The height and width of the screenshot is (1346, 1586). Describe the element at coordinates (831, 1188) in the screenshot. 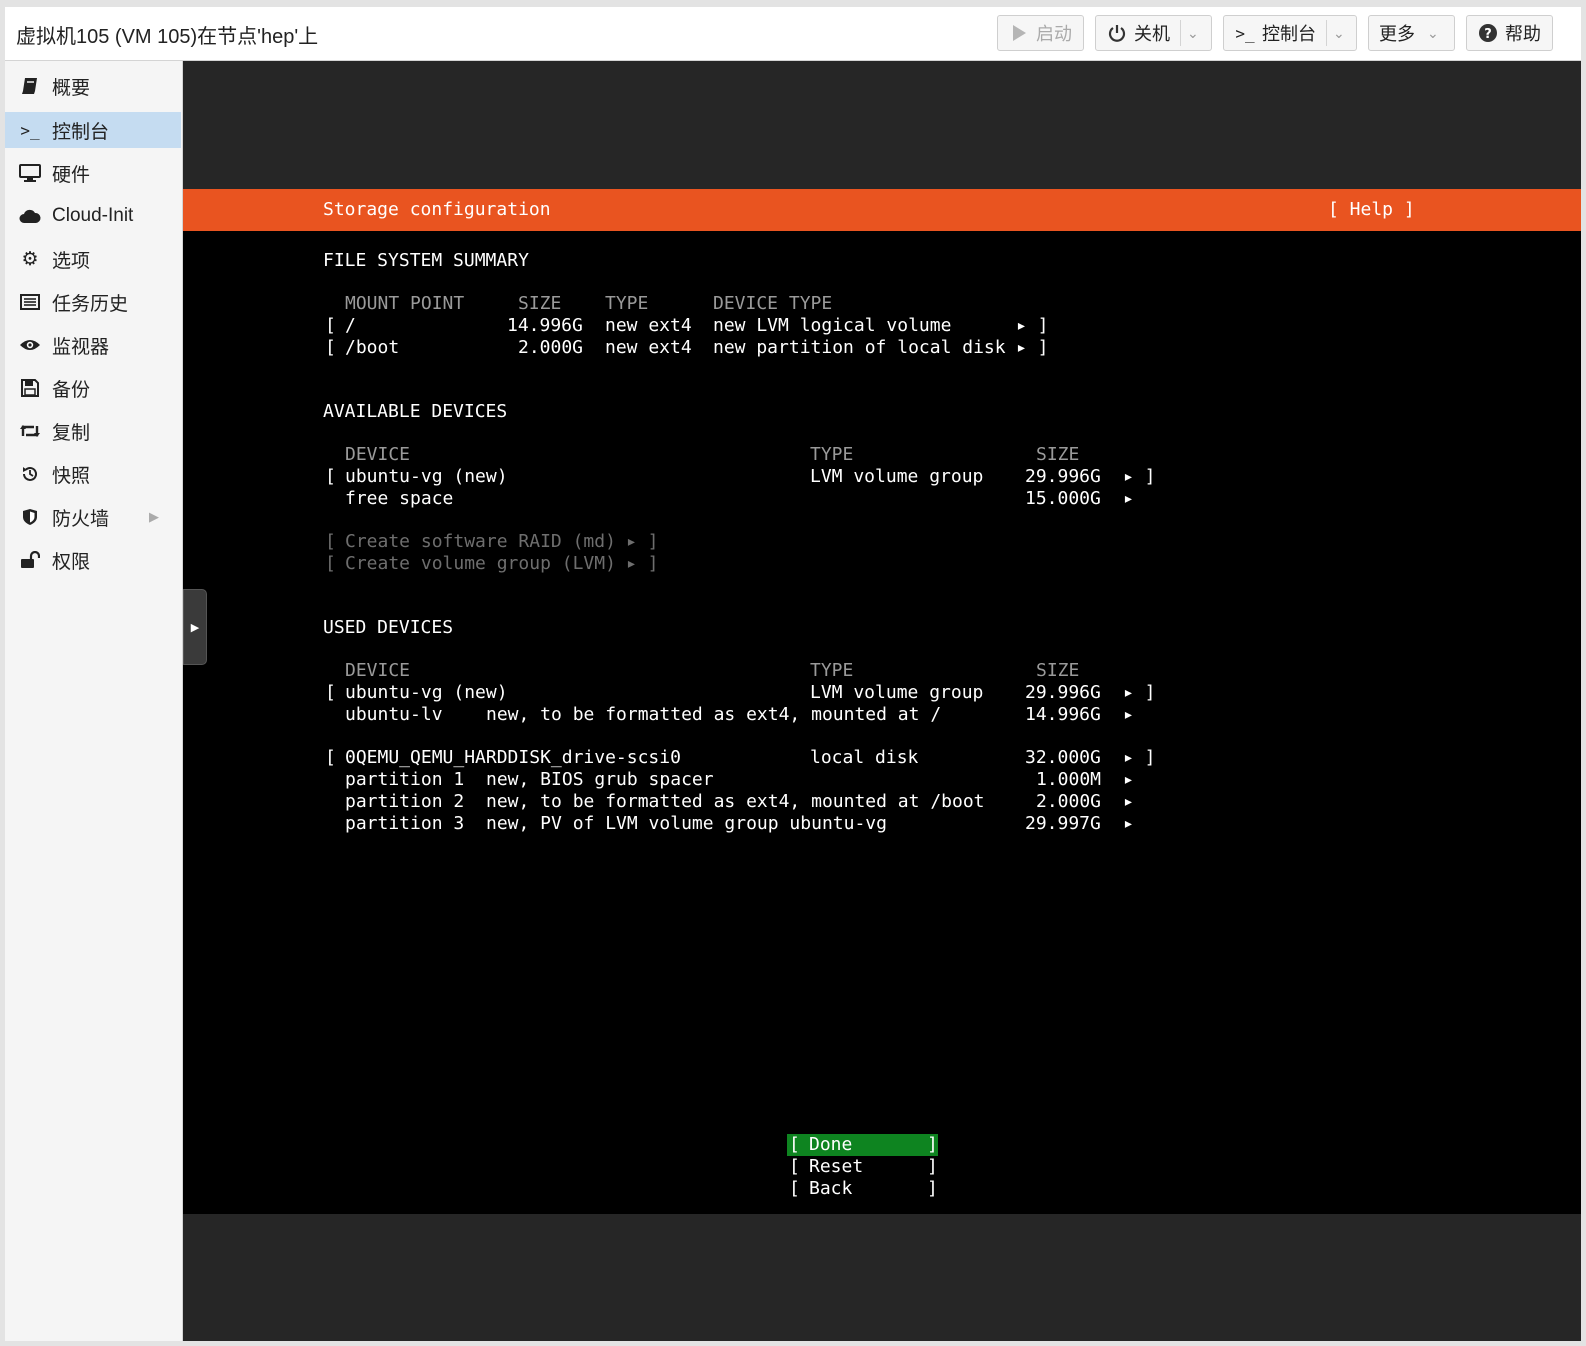

I see `back-label: Back` at that location.